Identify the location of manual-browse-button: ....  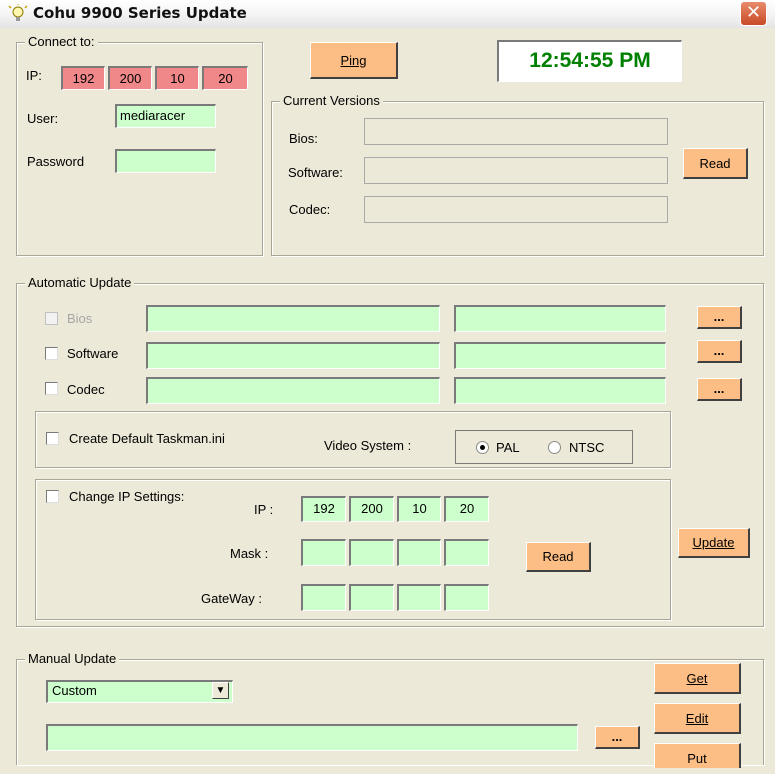
(617, 737).